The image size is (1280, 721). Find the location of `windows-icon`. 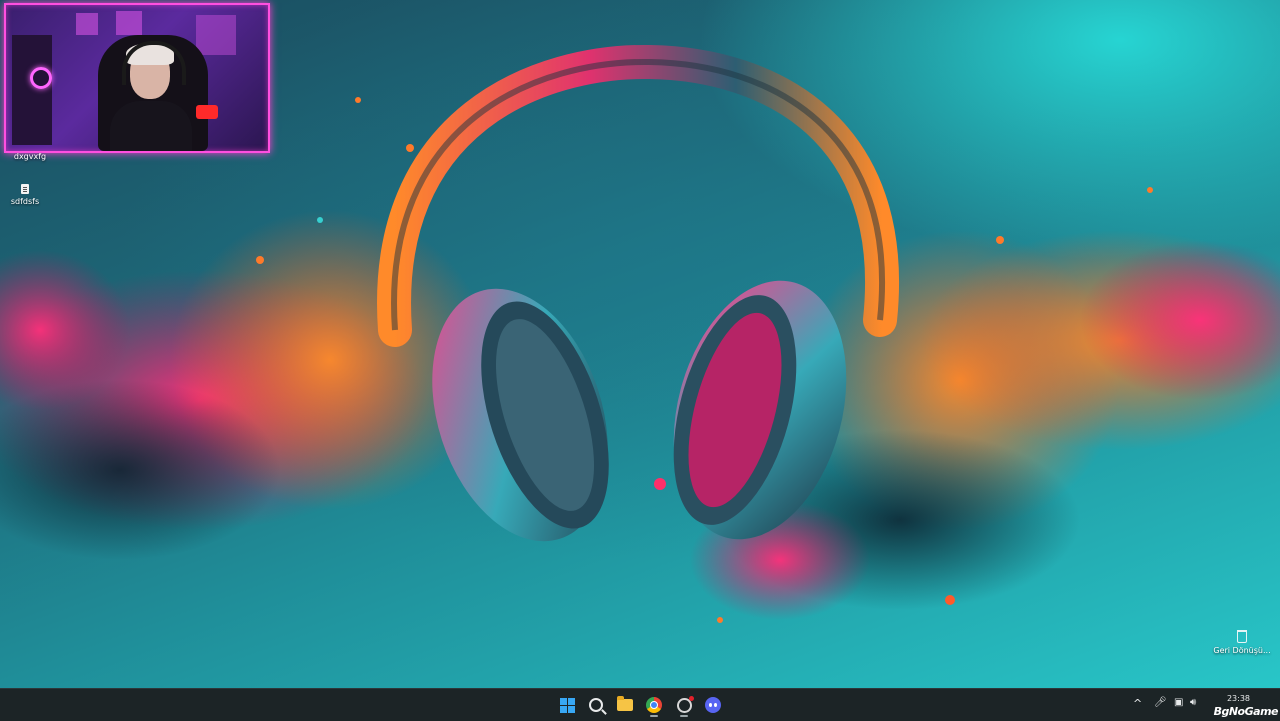

windows-icon is located at coordinates (567, 705).